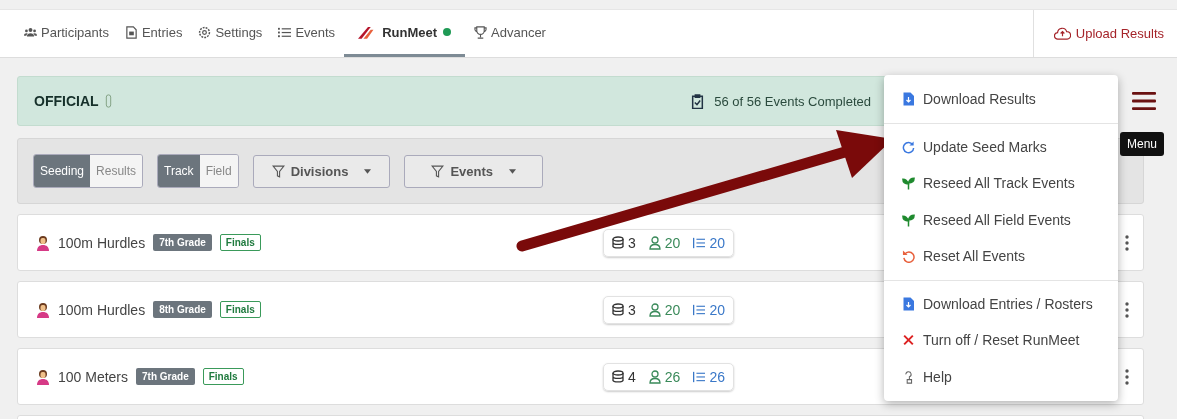 This screenshot has height=419, width=1177. Describe the element at coordinates (179, 171) in the screenshot. I see `toggle-option: Track` at that location.